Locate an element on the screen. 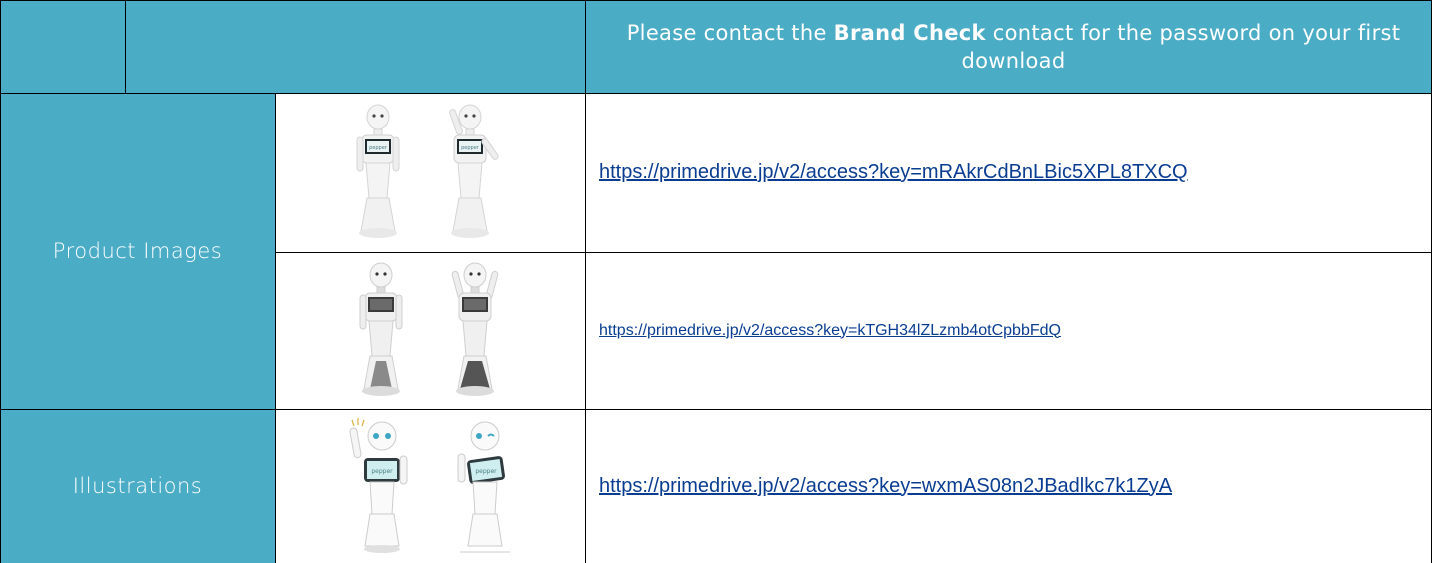  brand-check-bold: Brand Check is located at coordinates (909, 32).